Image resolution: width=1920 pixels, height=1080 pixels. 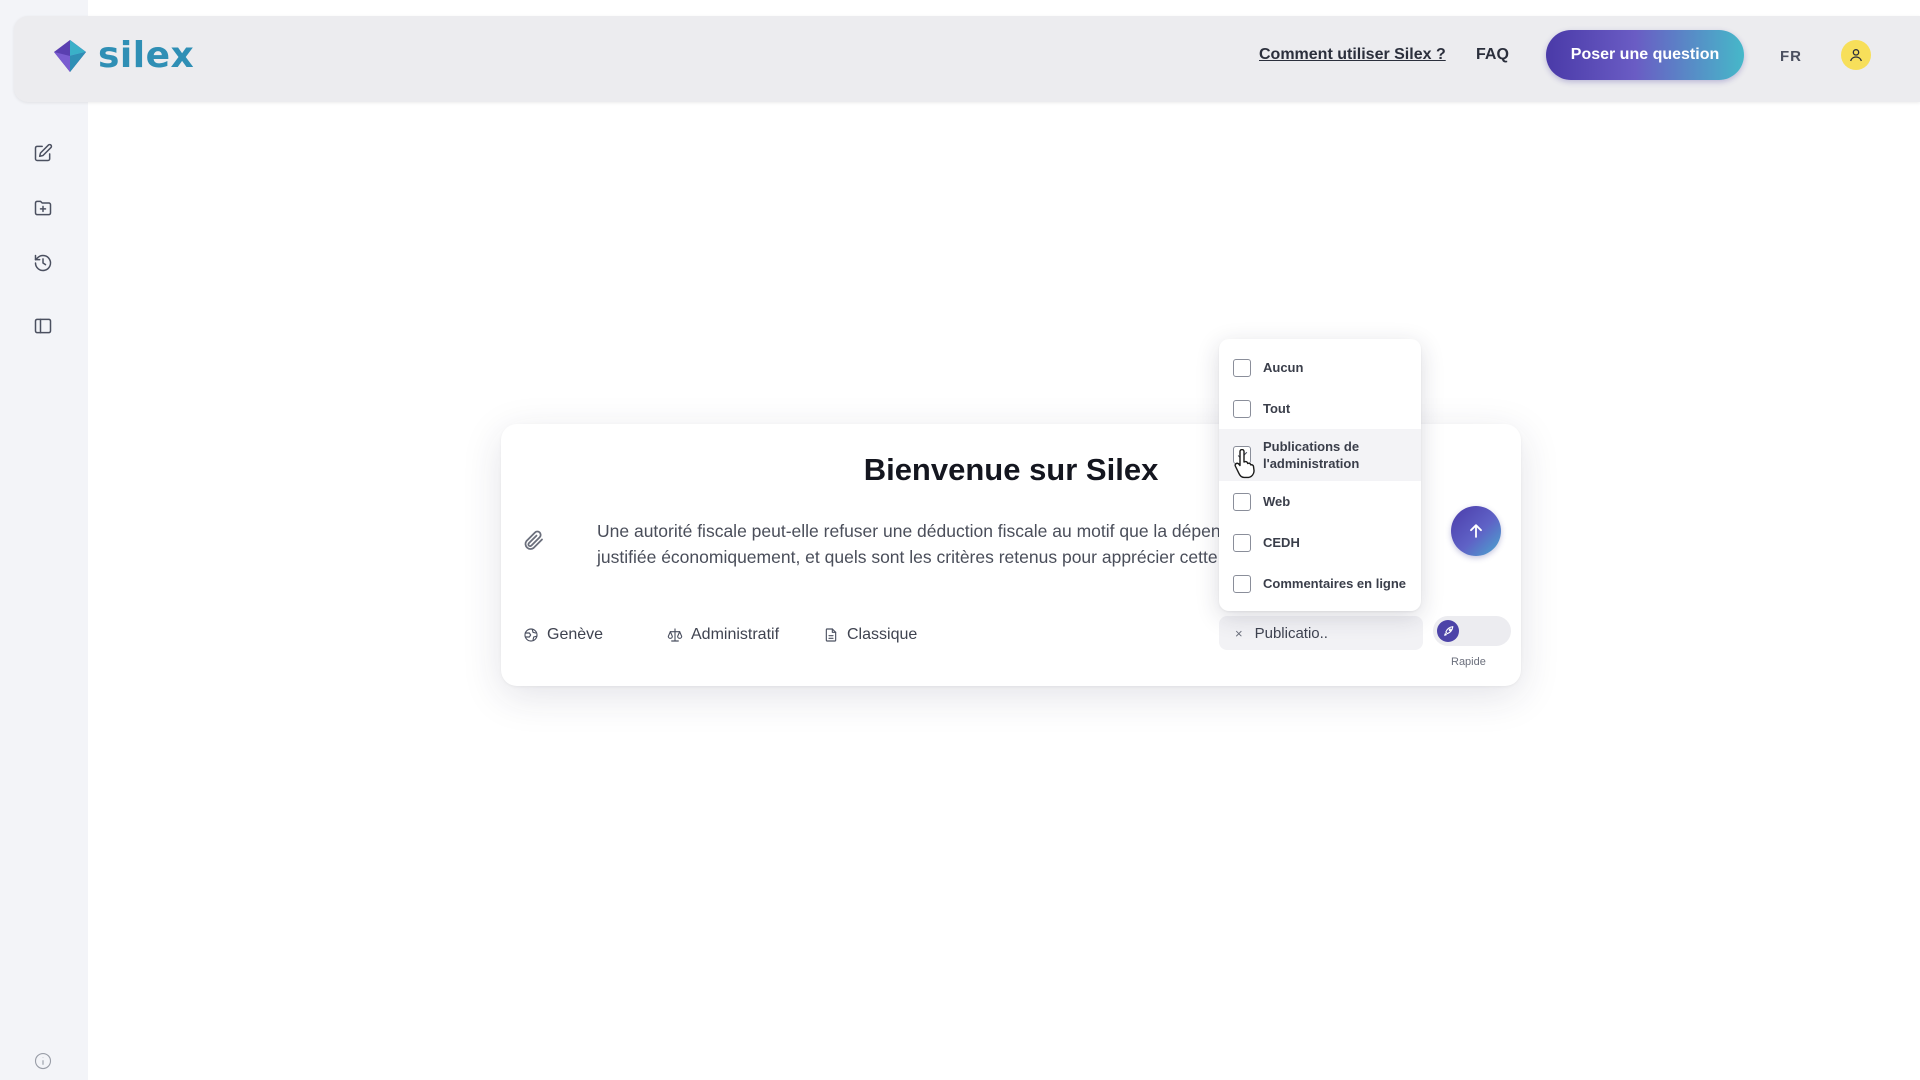 I want to click on paperclip-icon, so click(x=533, y=540).